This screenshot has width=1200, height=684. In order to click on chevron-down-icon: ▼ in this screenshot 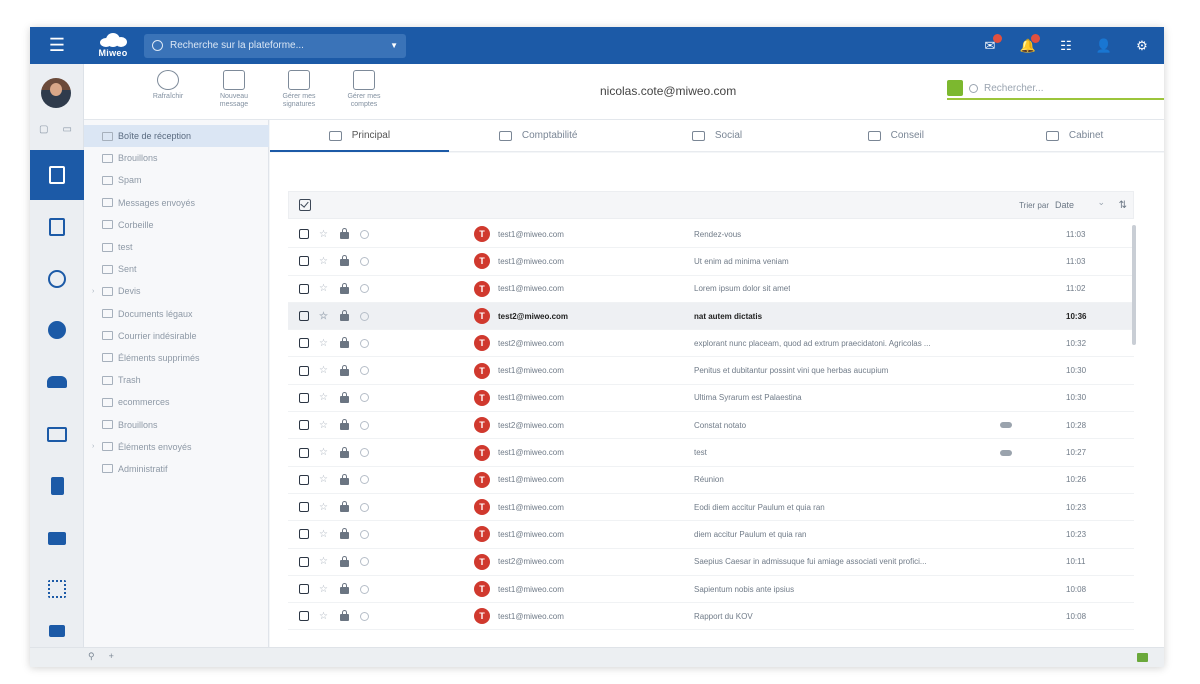, I will do `click(394, 45)`.